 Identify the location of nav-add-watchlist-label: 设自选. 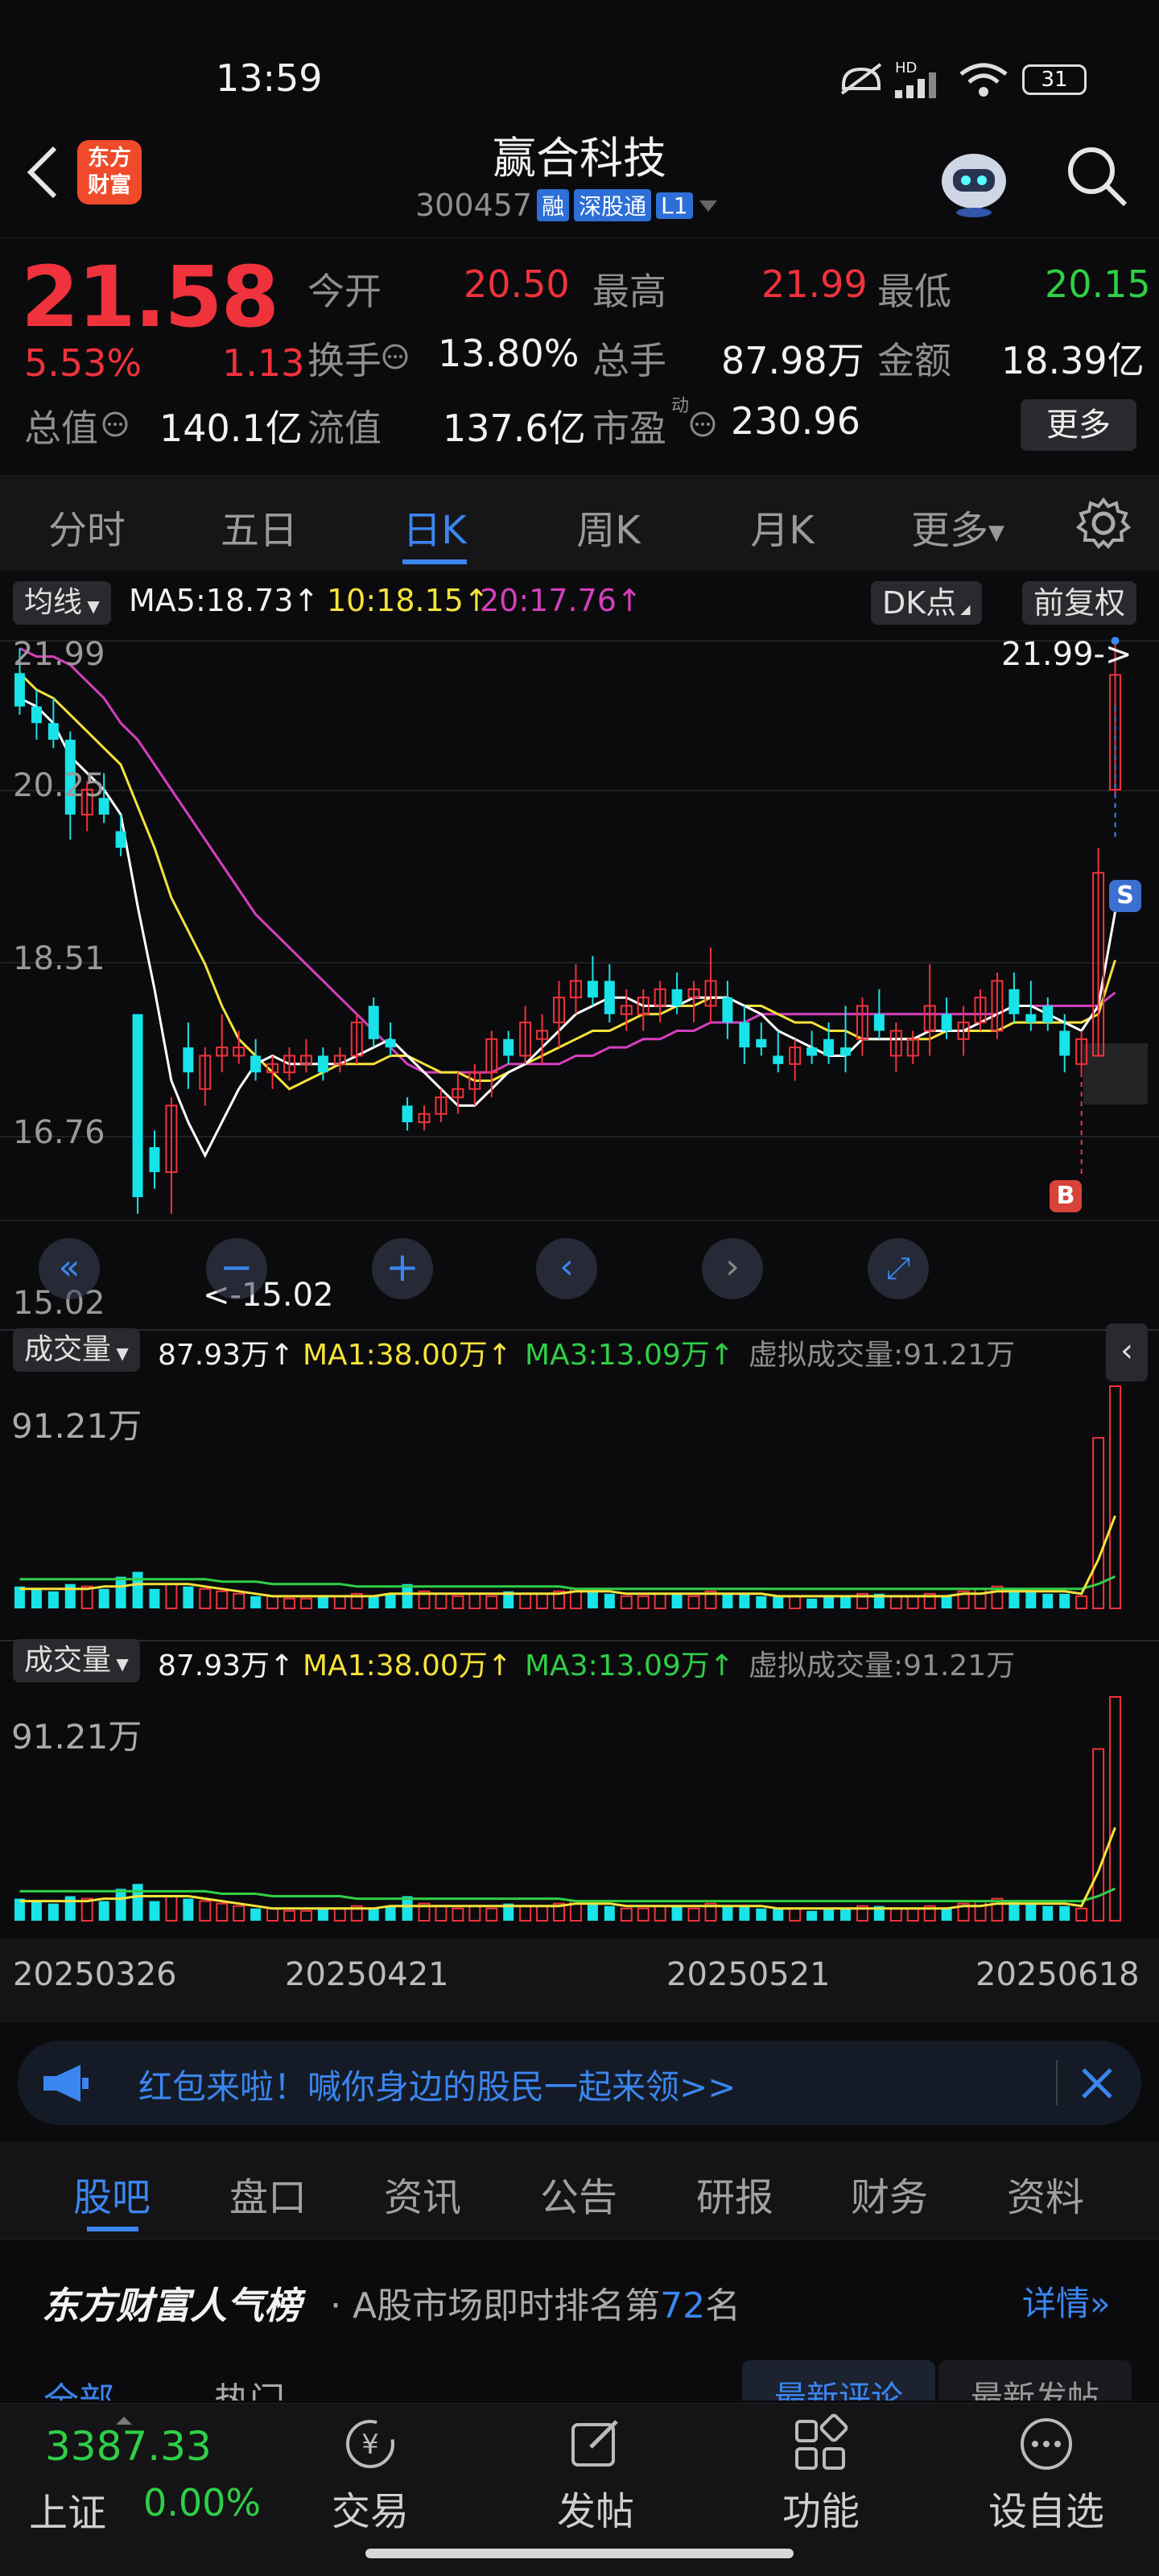
(1046, 2511).